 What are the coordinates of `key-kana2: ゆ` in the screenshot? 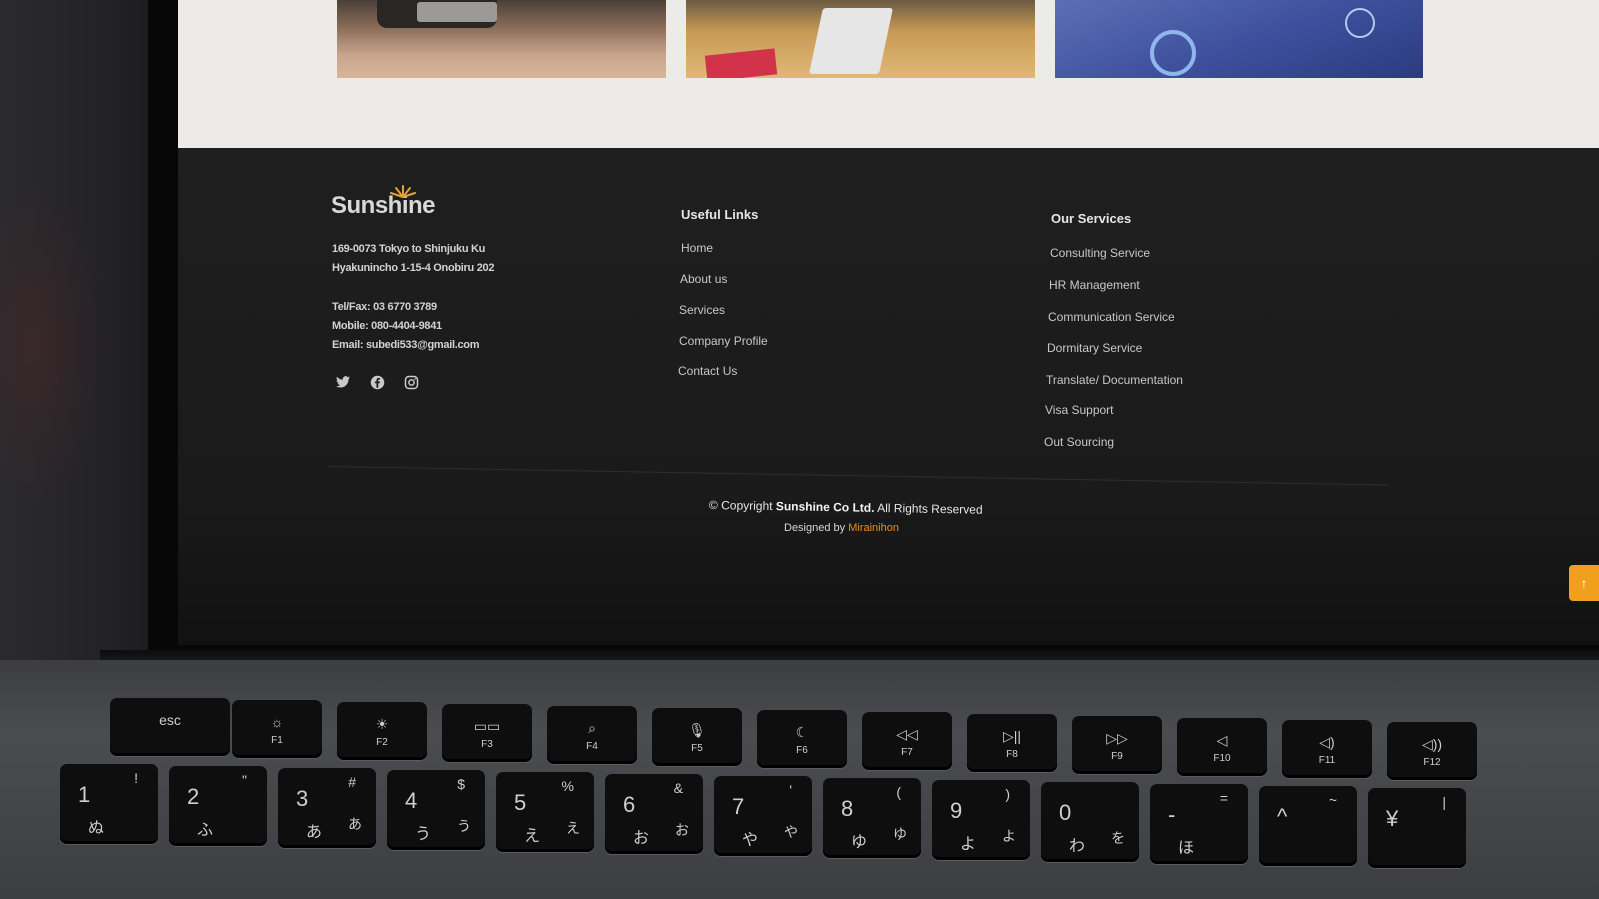 It's located at (859, 842).